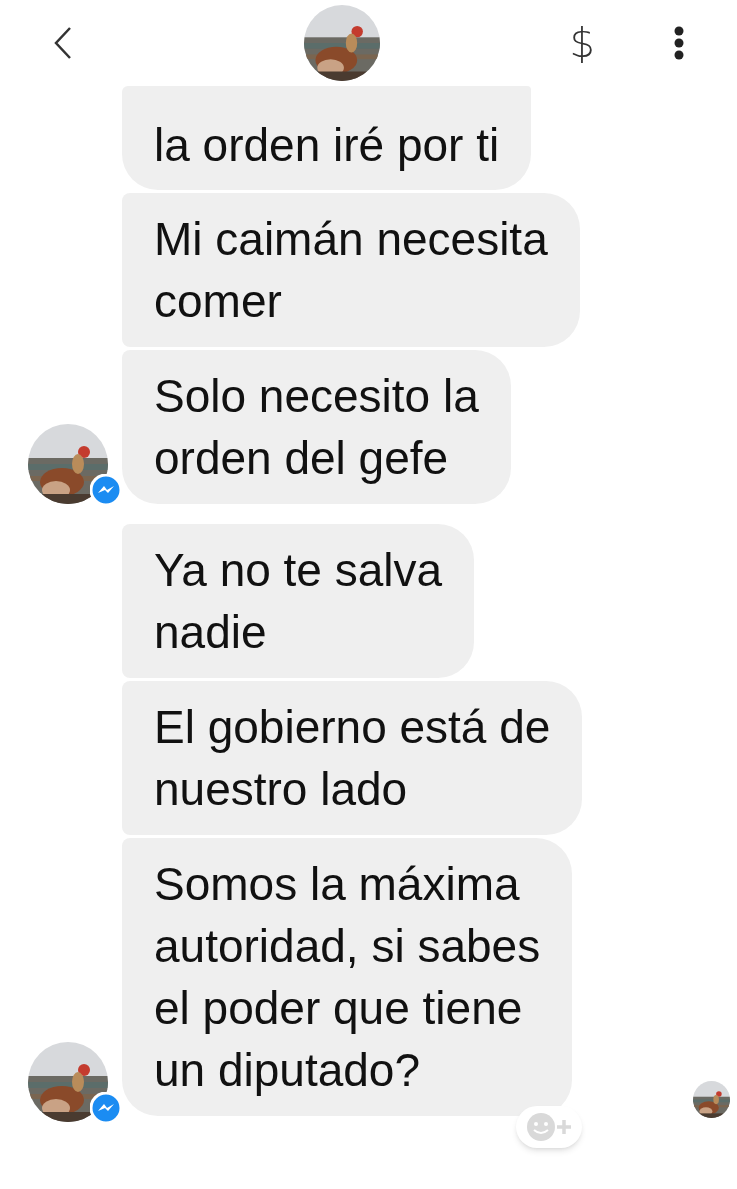 Image resolution: width=737 pixels, height=1189 pixels. I want to click on message-bubble: El gobierno está de nuestro lado, so click(352, 758).